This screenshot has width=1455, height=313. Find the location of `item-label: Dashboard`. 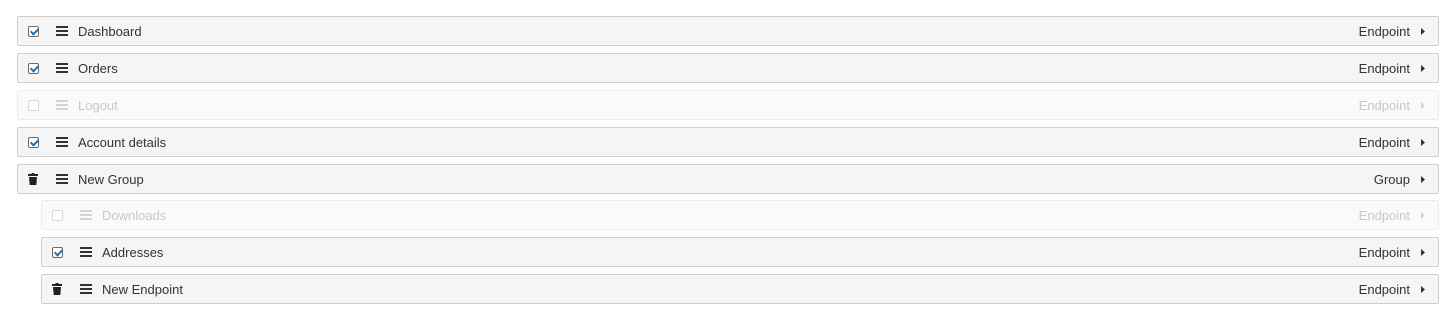

item-label: Dashboard is located at coordinates (110, 31).